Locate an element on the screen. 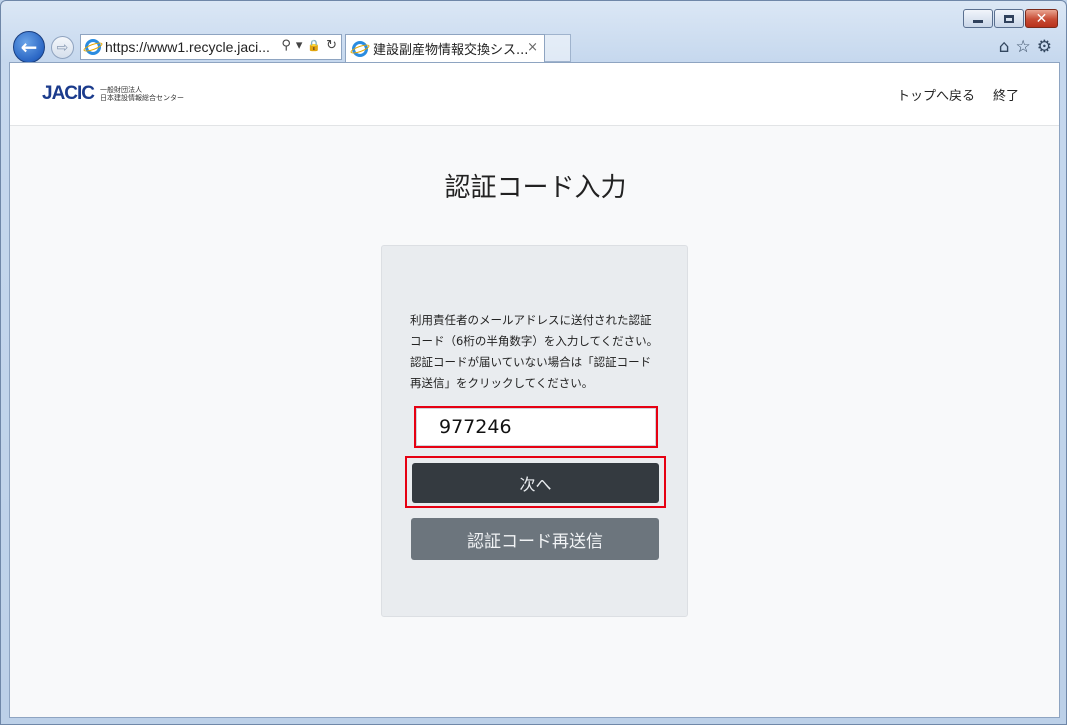 The width and height of the screenshot is (1067, 725). logo-mark: JACIC is located at coordinates (68, 93).